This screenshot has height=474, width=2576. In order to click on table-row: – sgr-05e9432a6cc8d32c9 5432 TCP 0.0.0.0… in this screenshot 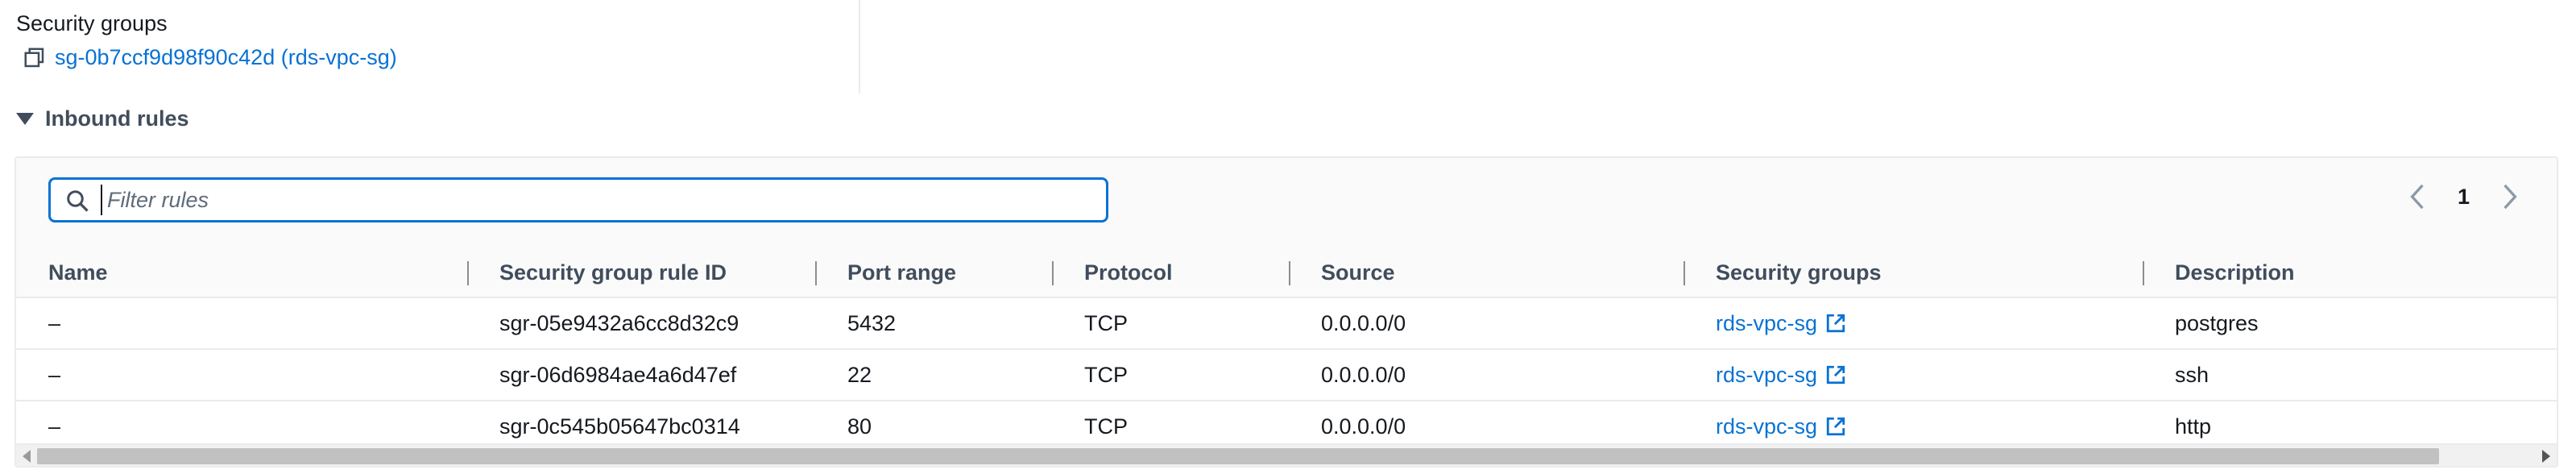, I will do `click(1286, 323)`.